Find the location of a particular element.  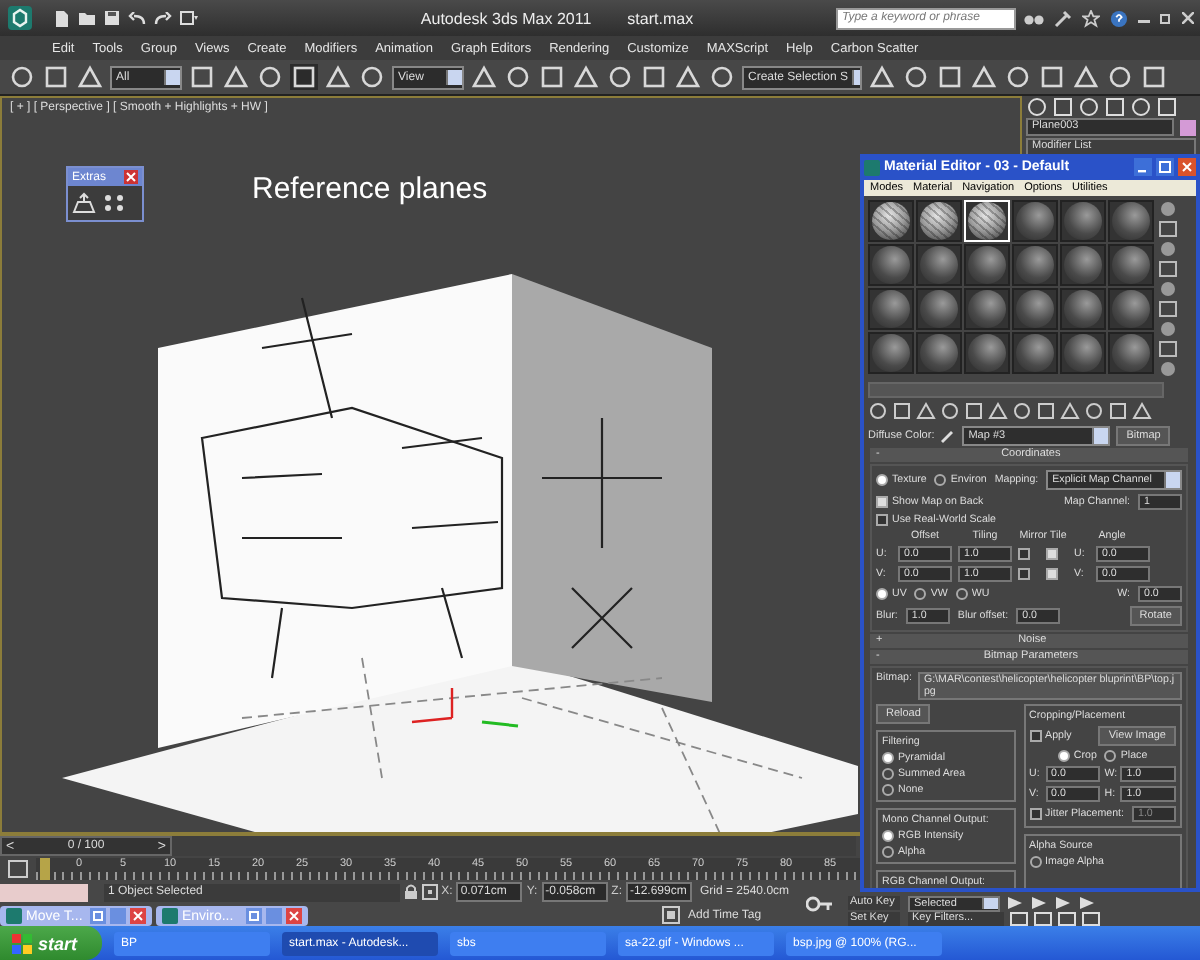

start-label: start is located at coordinates (58, 943).